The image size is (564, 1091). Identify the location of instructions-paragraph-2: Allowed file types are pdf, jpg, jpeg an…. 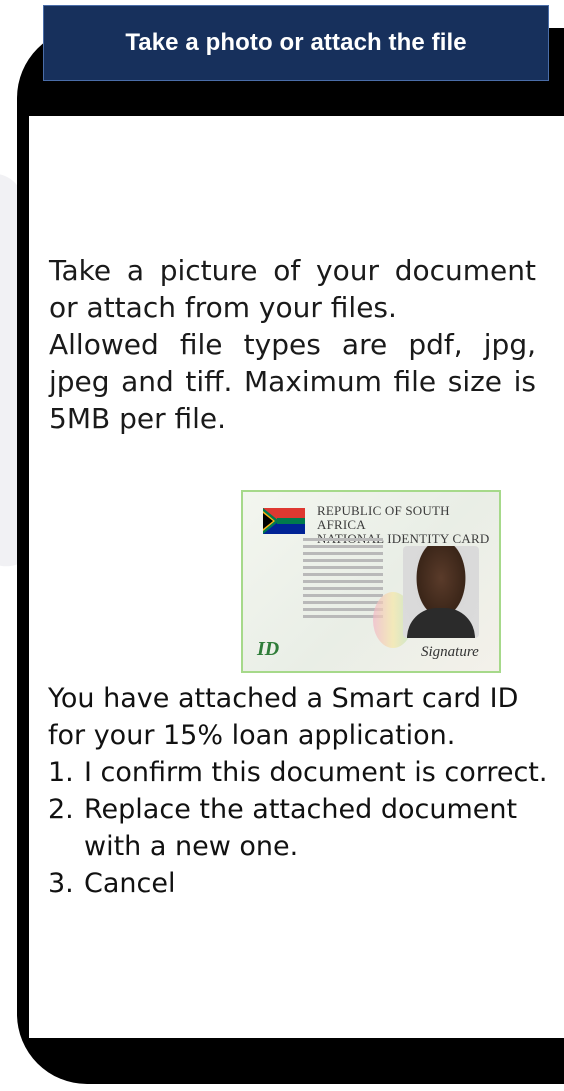
(292, 381).